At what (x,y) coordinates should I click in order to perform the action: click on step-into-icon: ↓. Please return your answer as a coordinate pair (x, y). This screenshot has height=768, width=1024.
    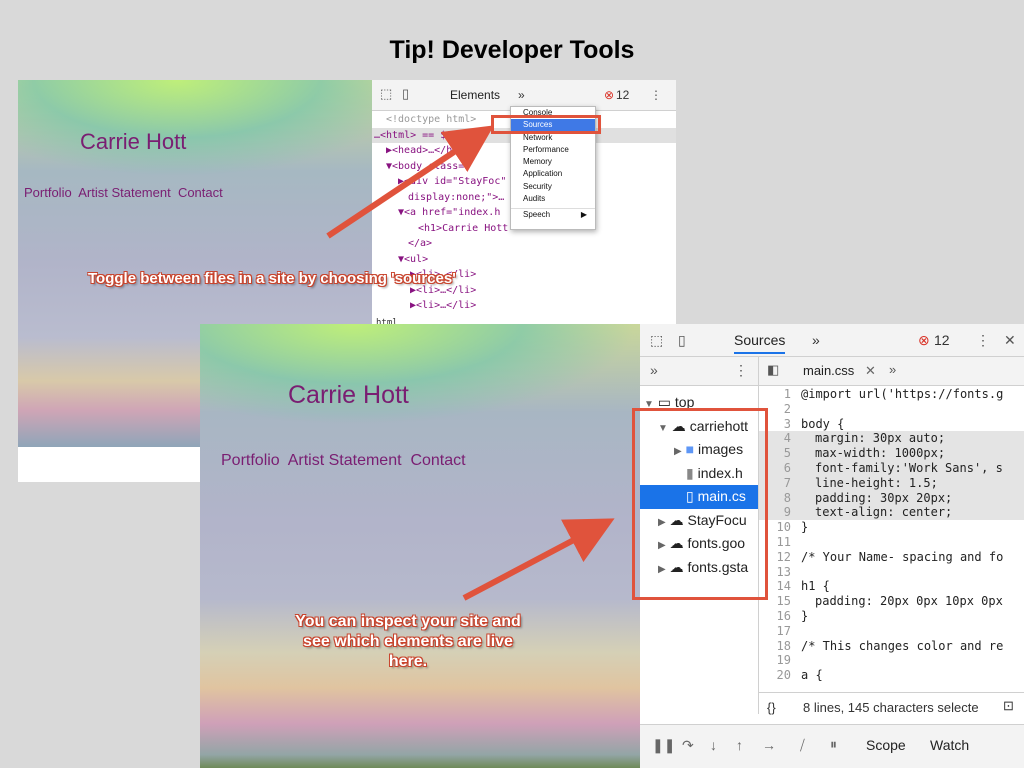
    Looking at the image, I should click on (713, 745).